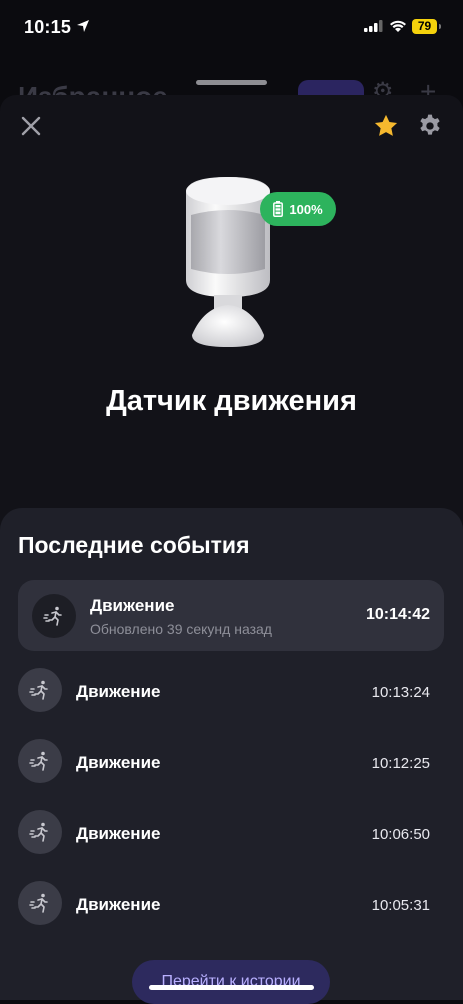 The image size is (463, 1004). I want to click on battery-level-text: 100%, so click(306, 209).